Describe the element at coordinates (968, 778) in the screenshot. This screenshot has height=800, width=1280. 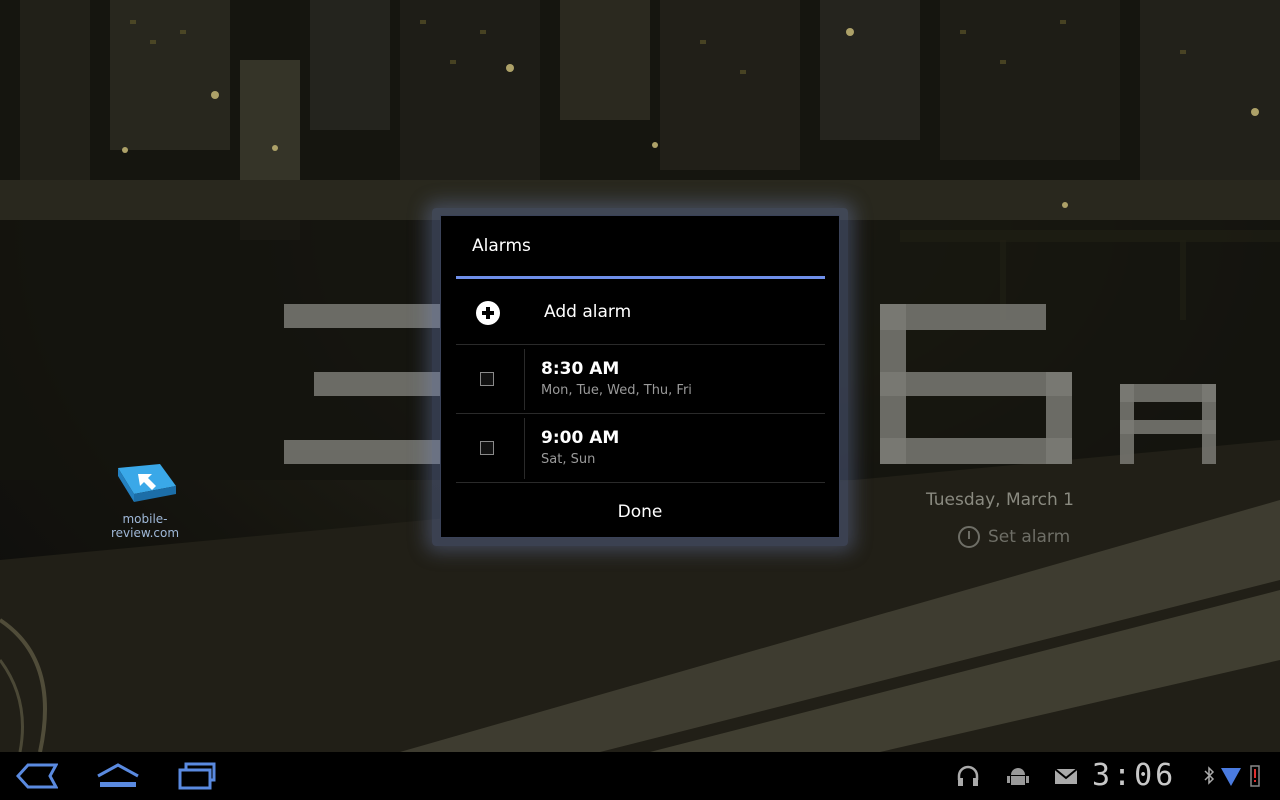
I see `headphones-icon` at that location.